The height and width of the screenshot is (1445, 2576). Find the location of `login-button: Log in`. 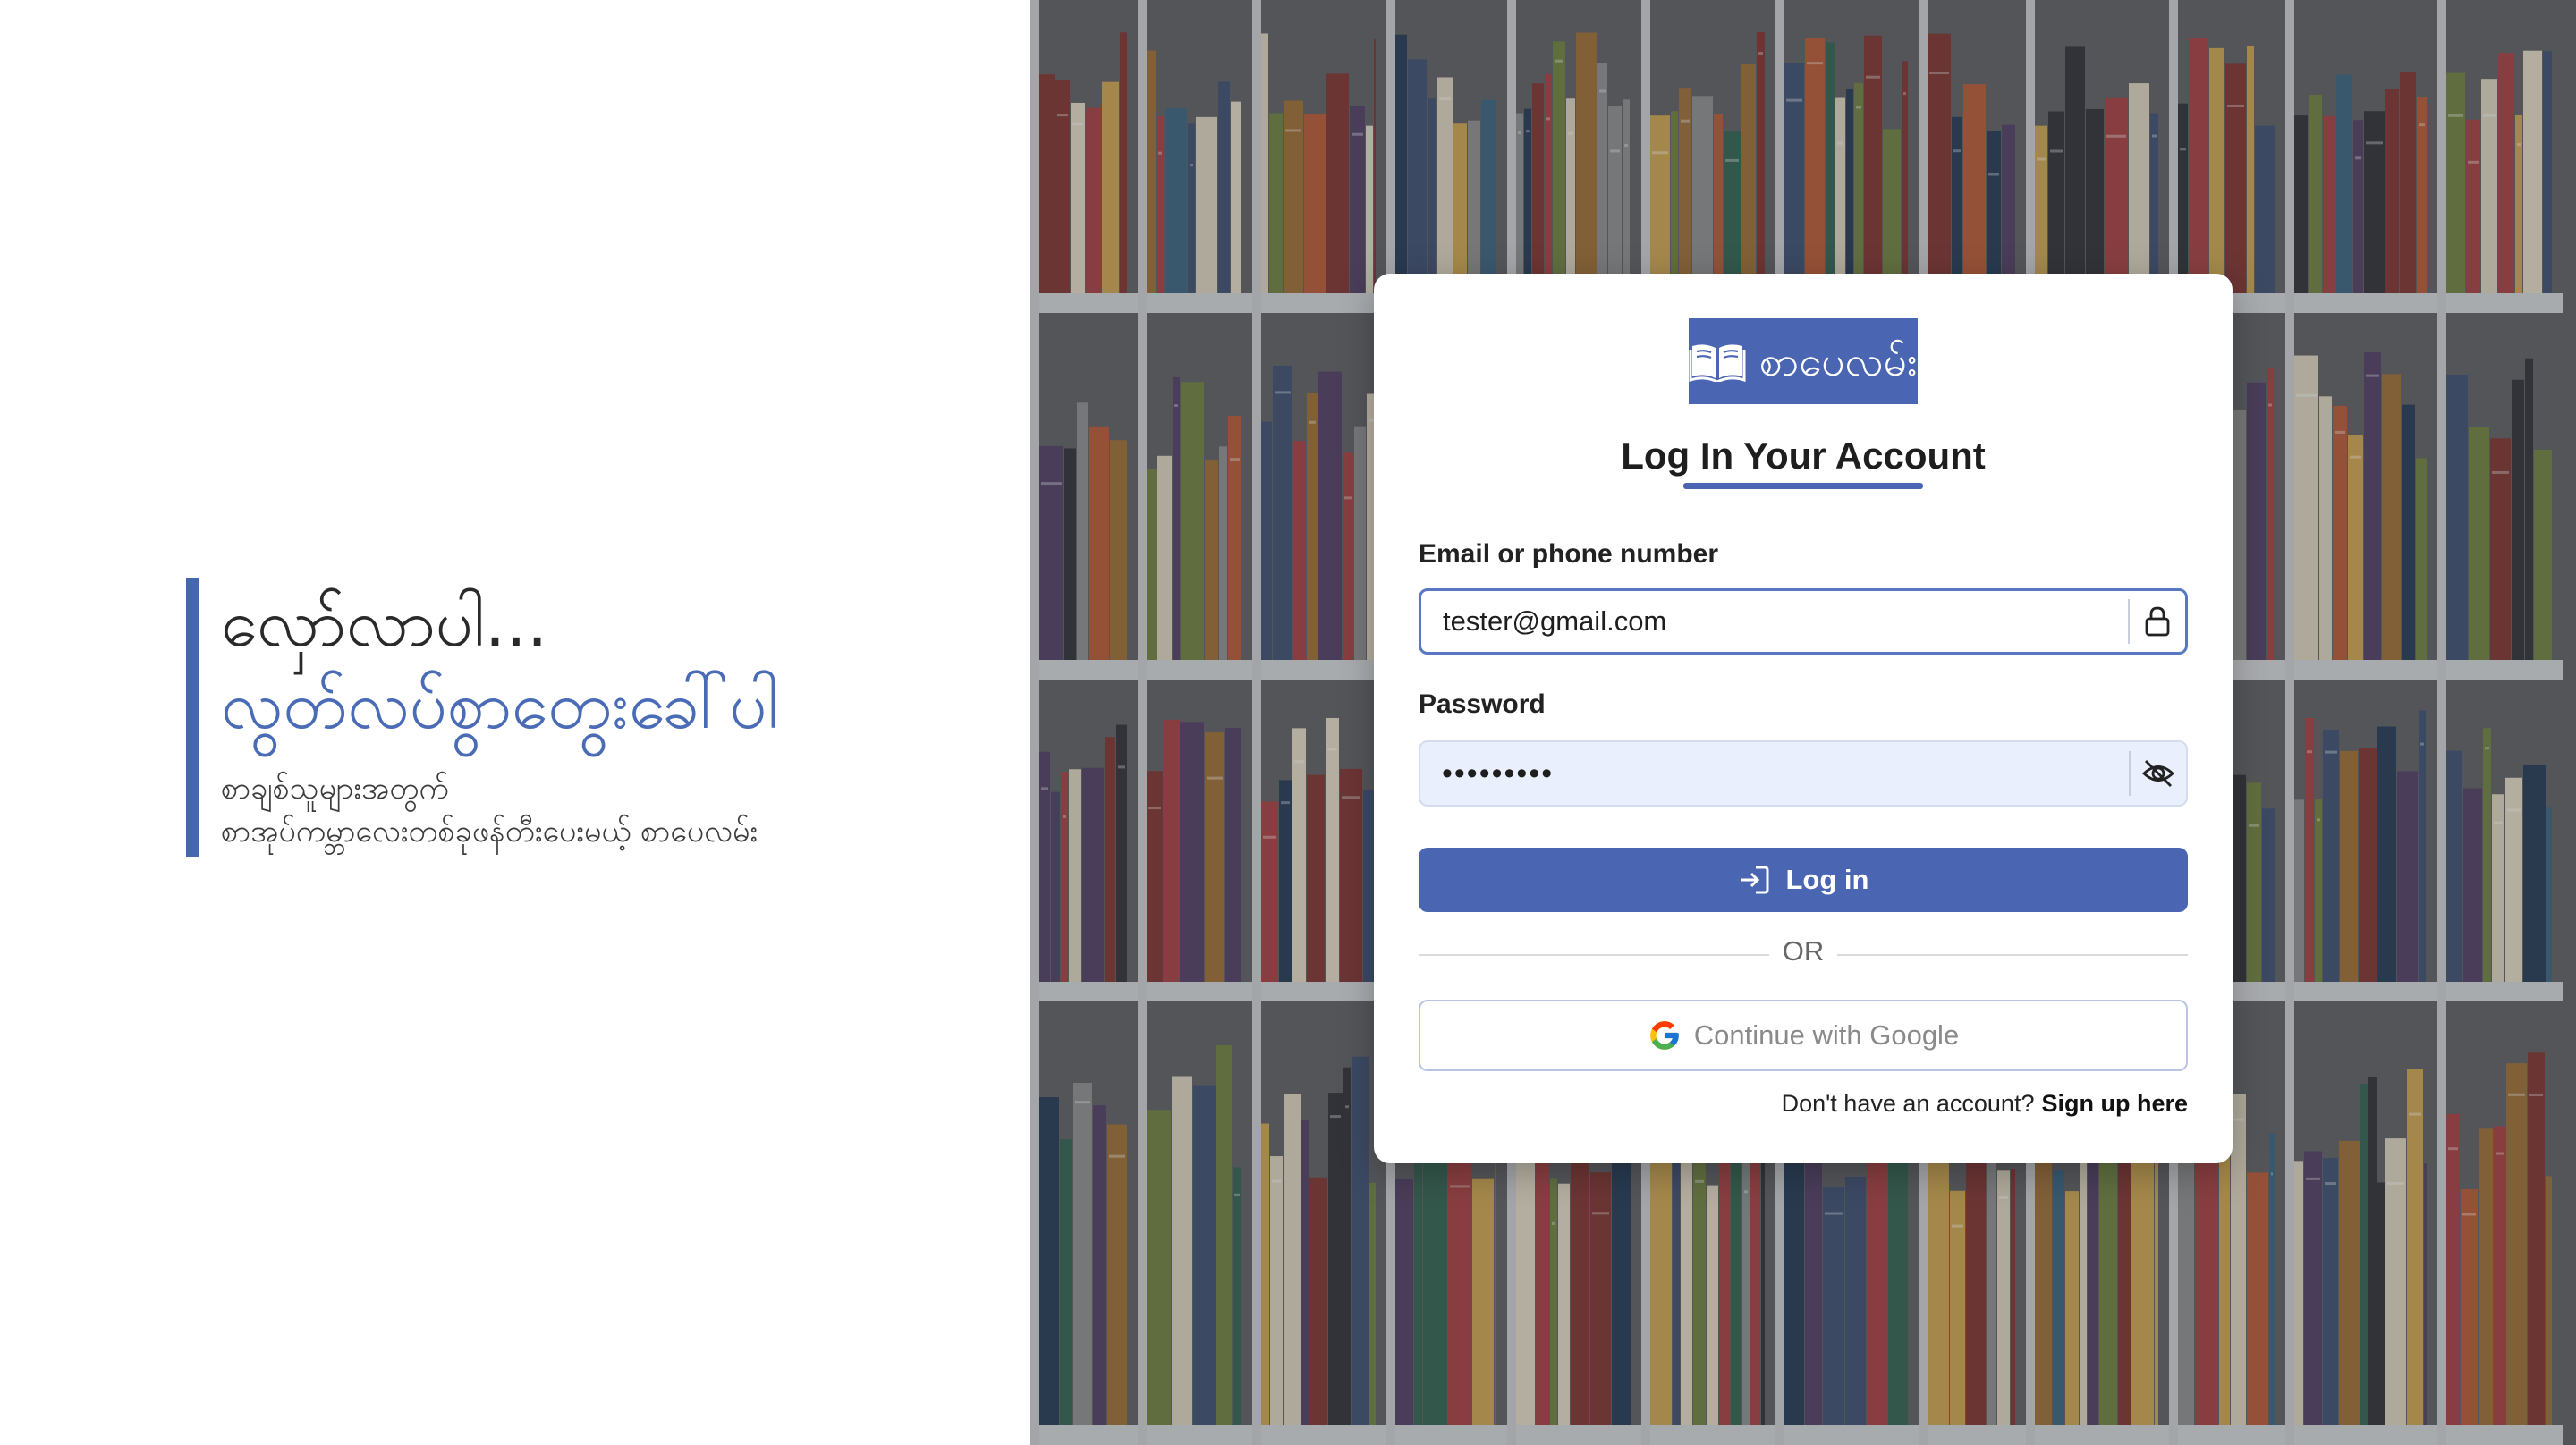

login-button: Log in is located at coordinates (1803, 880).